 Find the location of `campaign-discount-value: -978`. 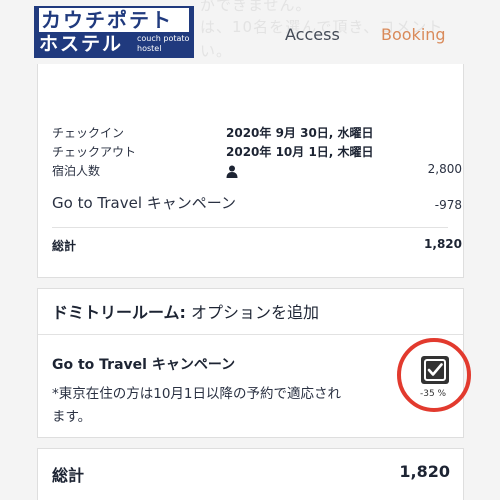

campaign-discount-value: -978 is located at coordinates (448, 205).